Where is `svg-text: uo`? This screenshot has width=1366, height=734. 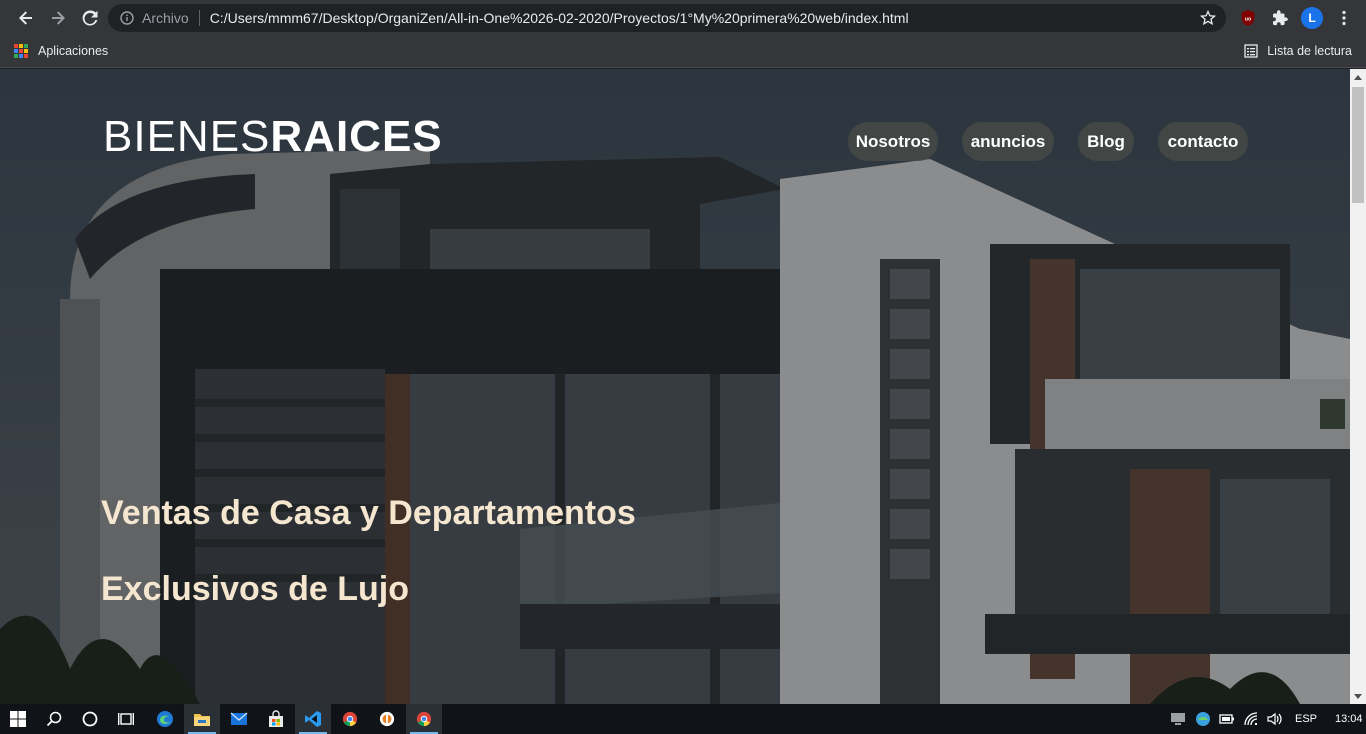 svg-text: uo is located at coordinates (1248, 20).